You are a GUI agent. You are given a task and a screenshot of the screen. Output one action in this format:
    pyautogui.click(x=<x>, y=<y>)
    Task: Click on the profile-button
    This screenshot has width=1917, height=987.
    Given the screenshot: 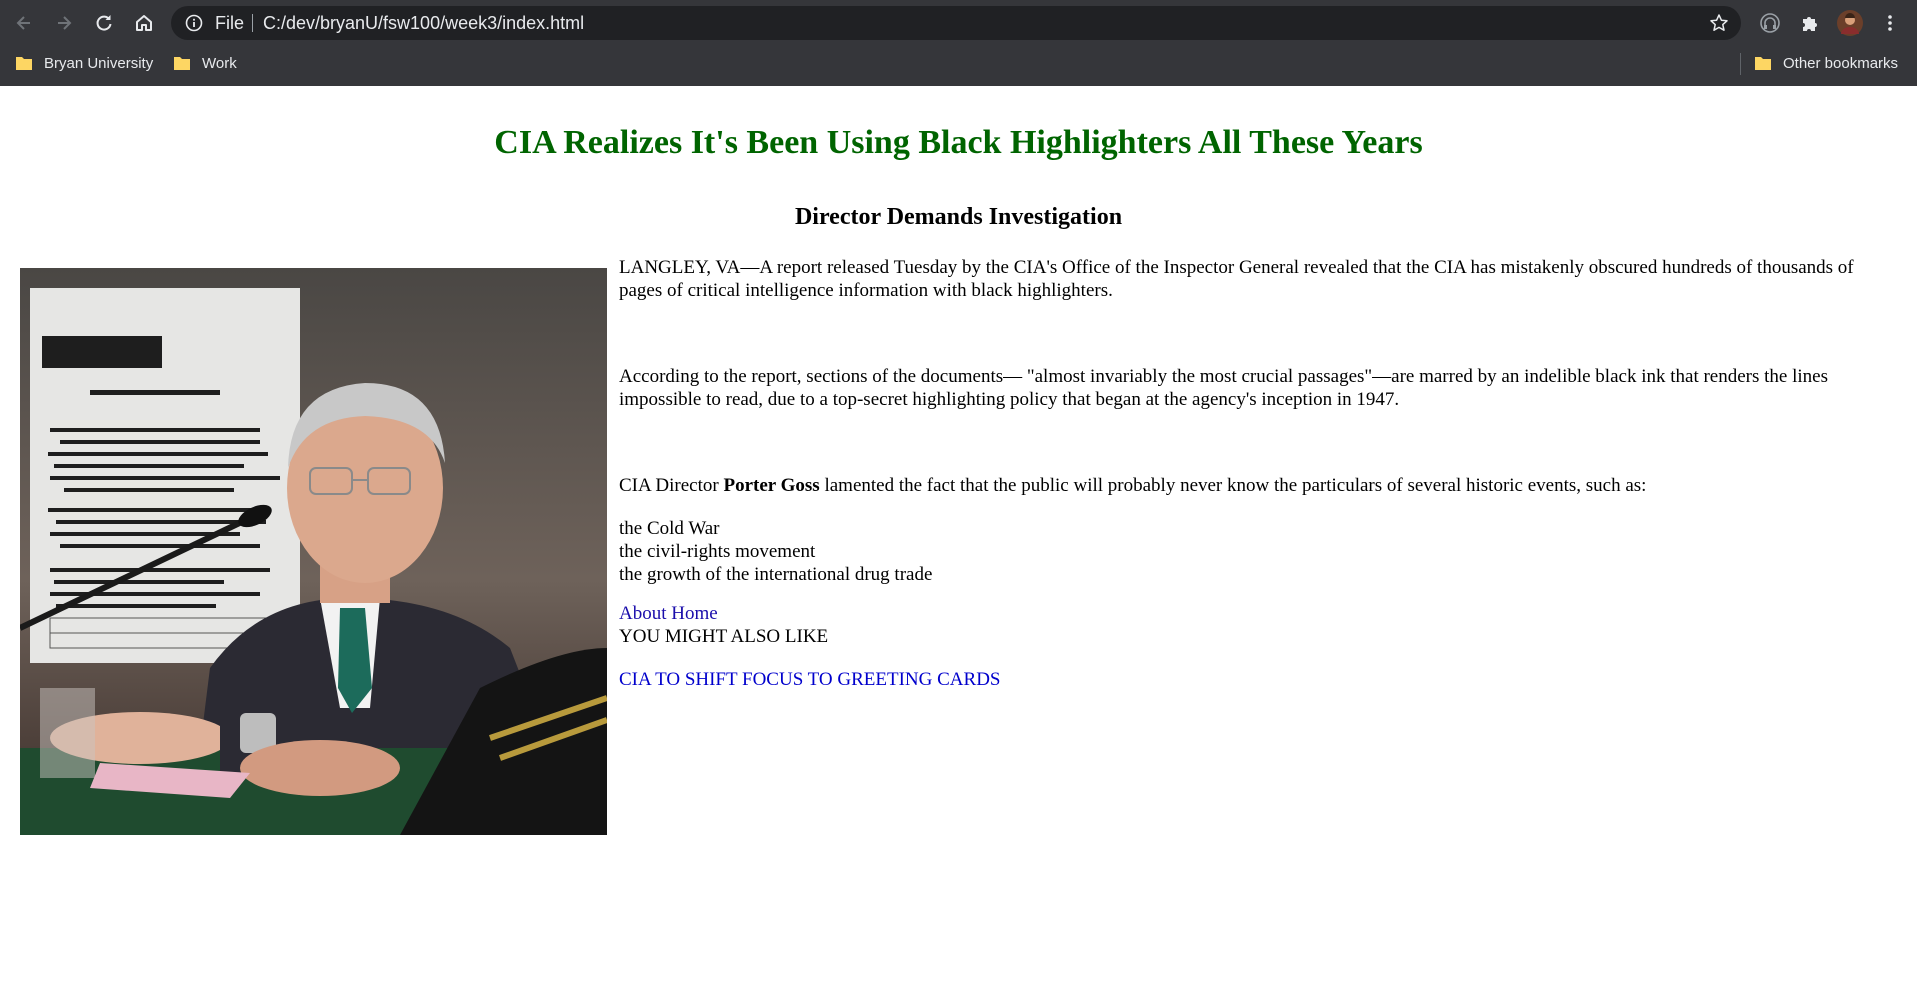 What is the action you would take?
    pyautogui.click(x=1850, y=23)
    